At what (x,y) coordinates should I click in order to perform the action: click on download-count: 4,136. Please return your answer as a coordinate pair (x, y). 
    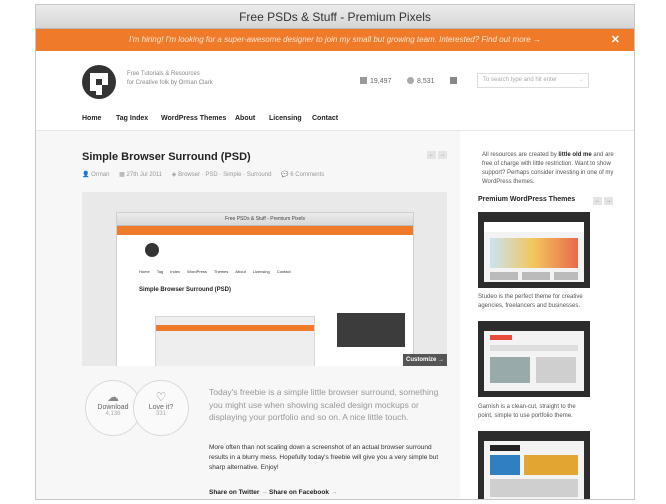
    Looking at the image, I should click on (113, 414).